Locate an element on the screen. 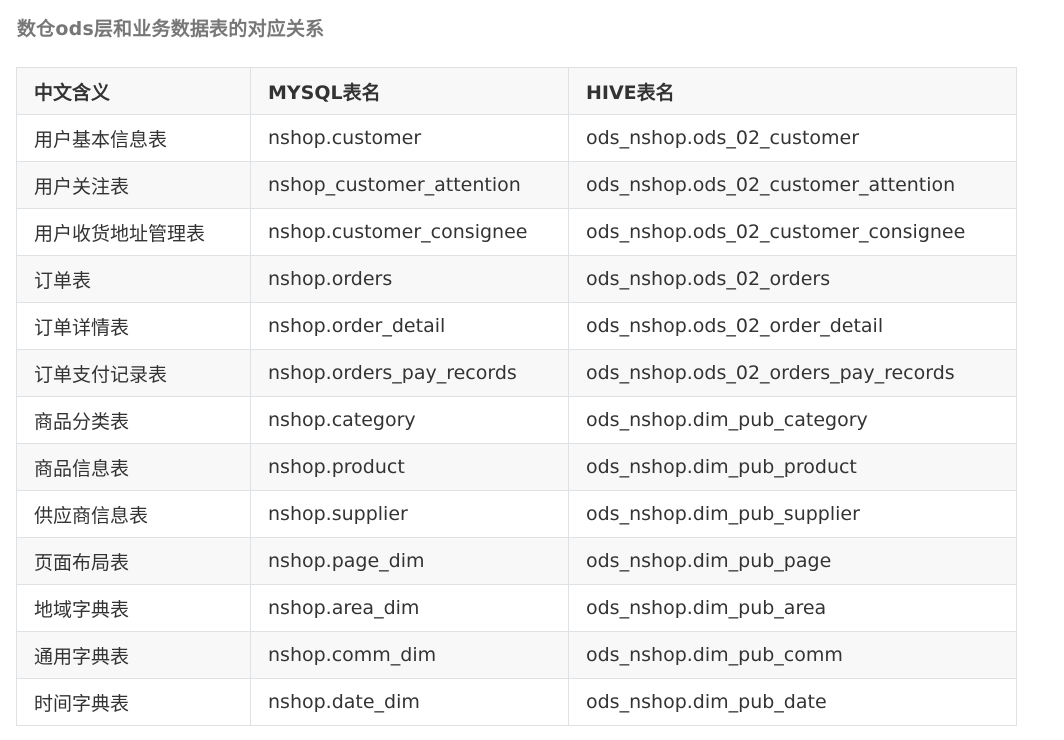 This screenshot has height=740, width=1064. cell-hive-table: ods_nshop.dim_pub_area is located at coordinates (792, 608).